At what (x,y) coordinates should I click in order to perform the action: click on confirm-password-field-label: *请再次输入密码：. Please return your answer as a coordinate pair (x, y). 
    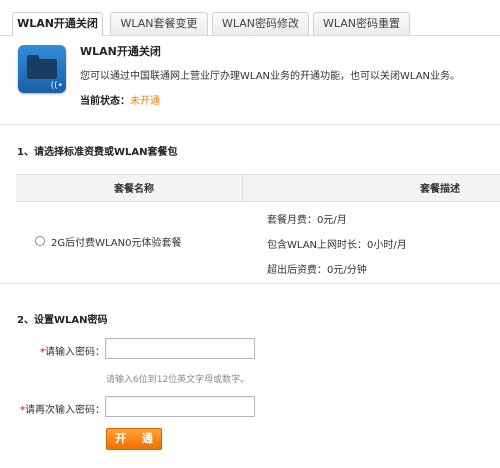
    Looking at the image, I should click on (62, 408).